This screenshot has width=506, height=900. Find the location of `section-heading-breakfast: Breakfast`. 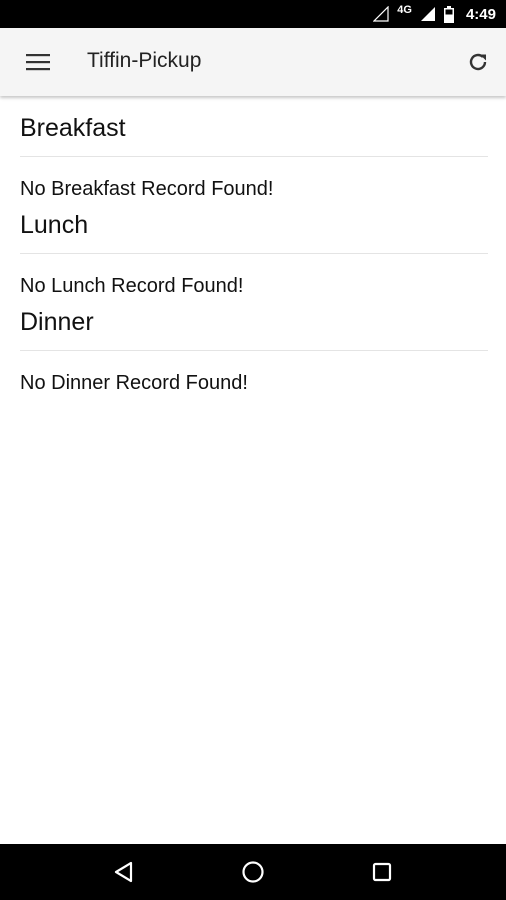

section-heading-breakfast: Breakfast is located at coordinates (254, 126).